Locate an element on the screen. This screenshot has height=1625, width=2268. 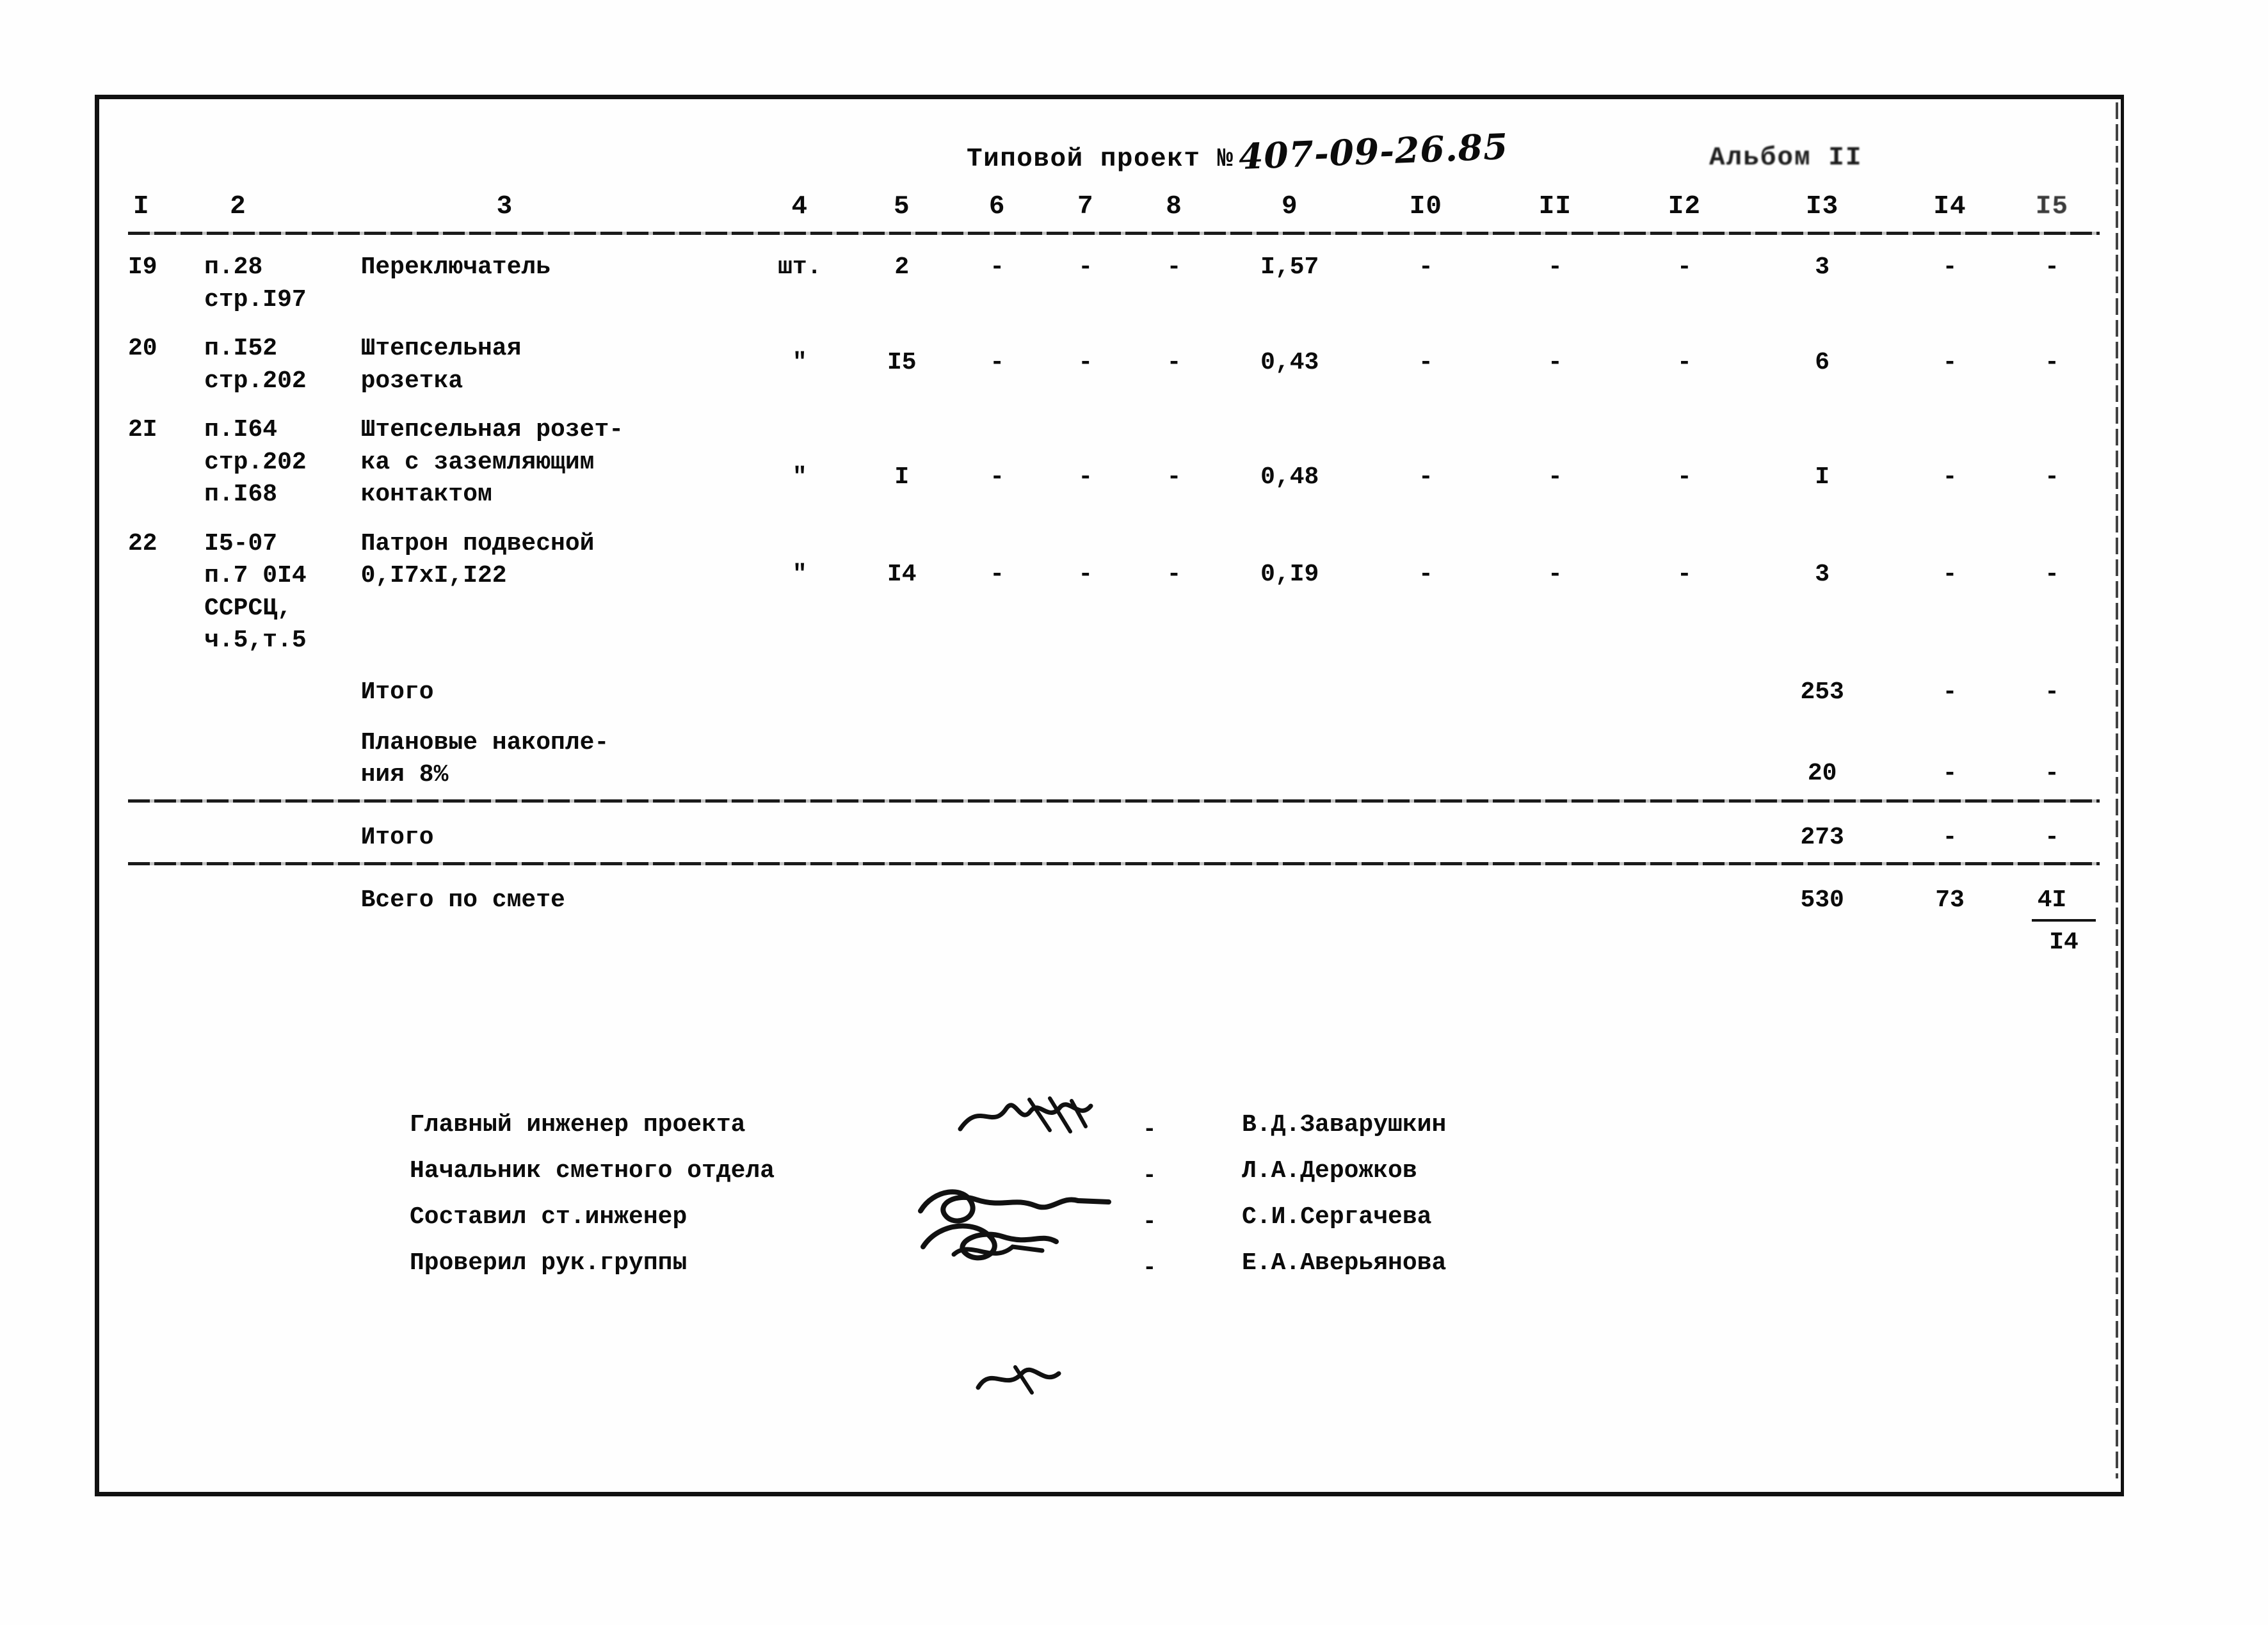
row-number: 2I is located at coordinates (142, 430).